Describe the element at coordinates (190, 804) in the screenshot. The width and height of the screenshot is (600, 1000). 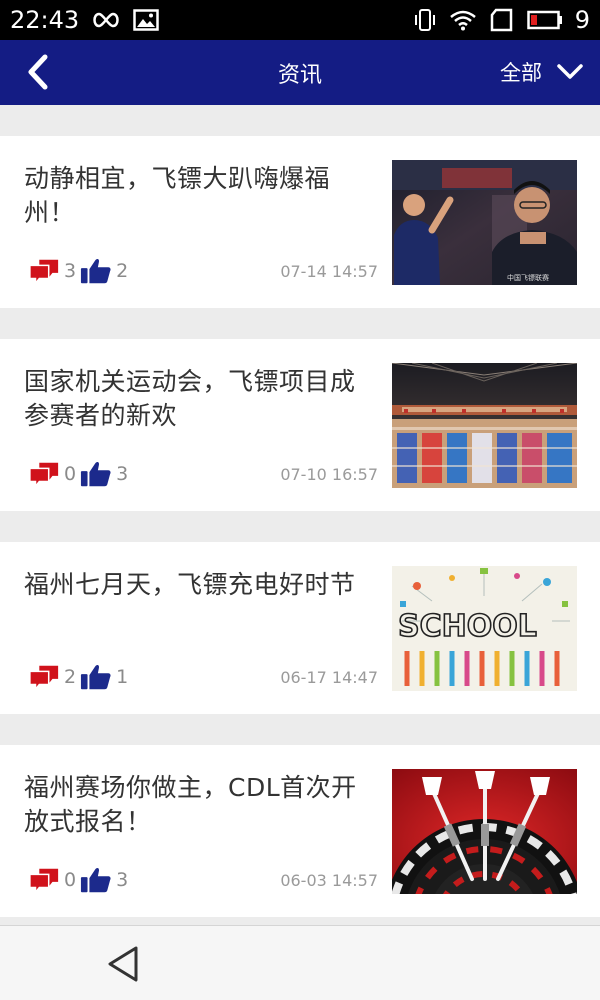
I see `news-title: 福州赛场你做主，CDL首次开放式报名！` at that location.